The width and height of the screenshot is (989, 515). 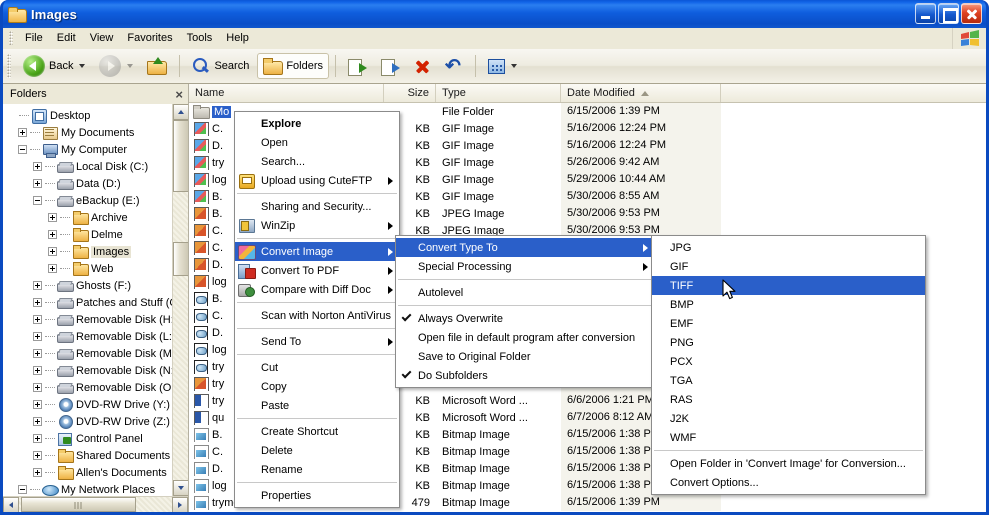 What do you see at coordinates (410, 93) in the screenshot?
I see `column-header-size: Size` at bounding box center [410, 93].